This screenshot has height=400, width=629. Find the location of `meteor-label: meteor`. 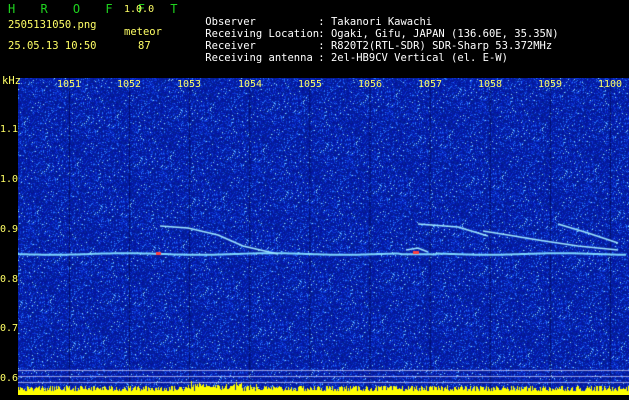

meteor-label: meteor is located at coordinates (143, 32).